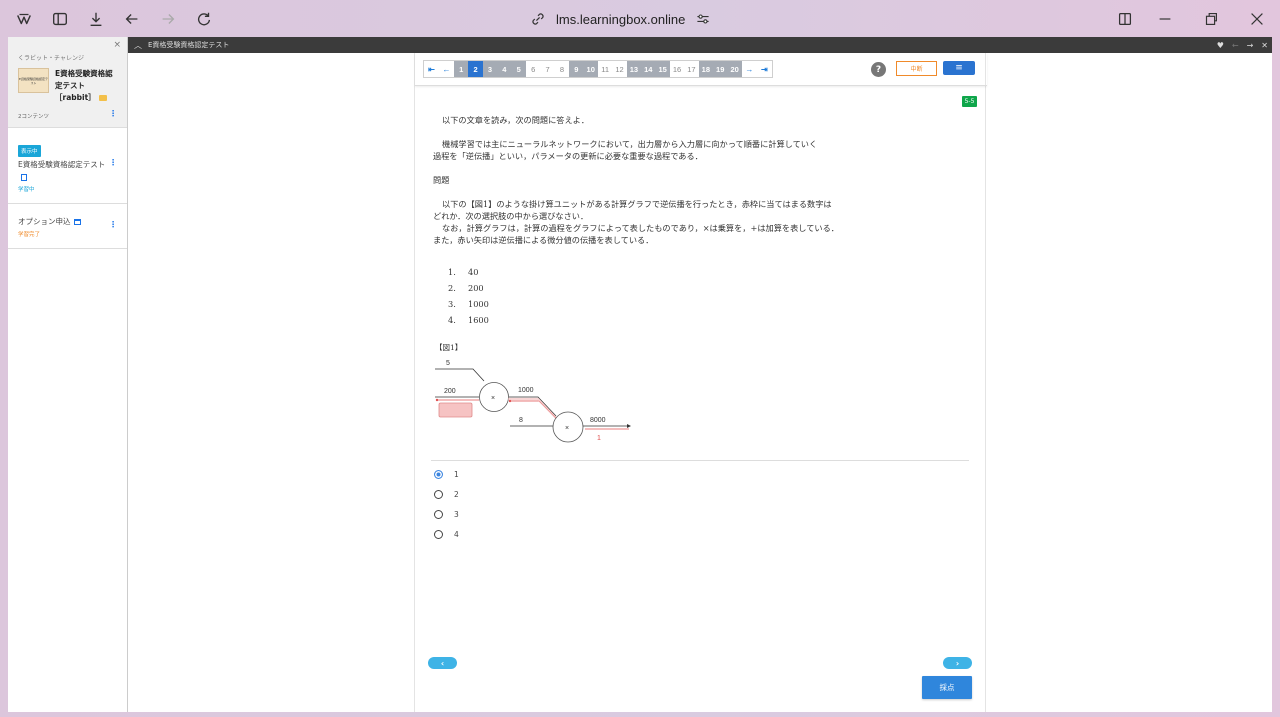 The image size is (1280, 717). Describe the element at coordinates (518, 69) in the screenshot. I see `question-page-button: 5` at that location.